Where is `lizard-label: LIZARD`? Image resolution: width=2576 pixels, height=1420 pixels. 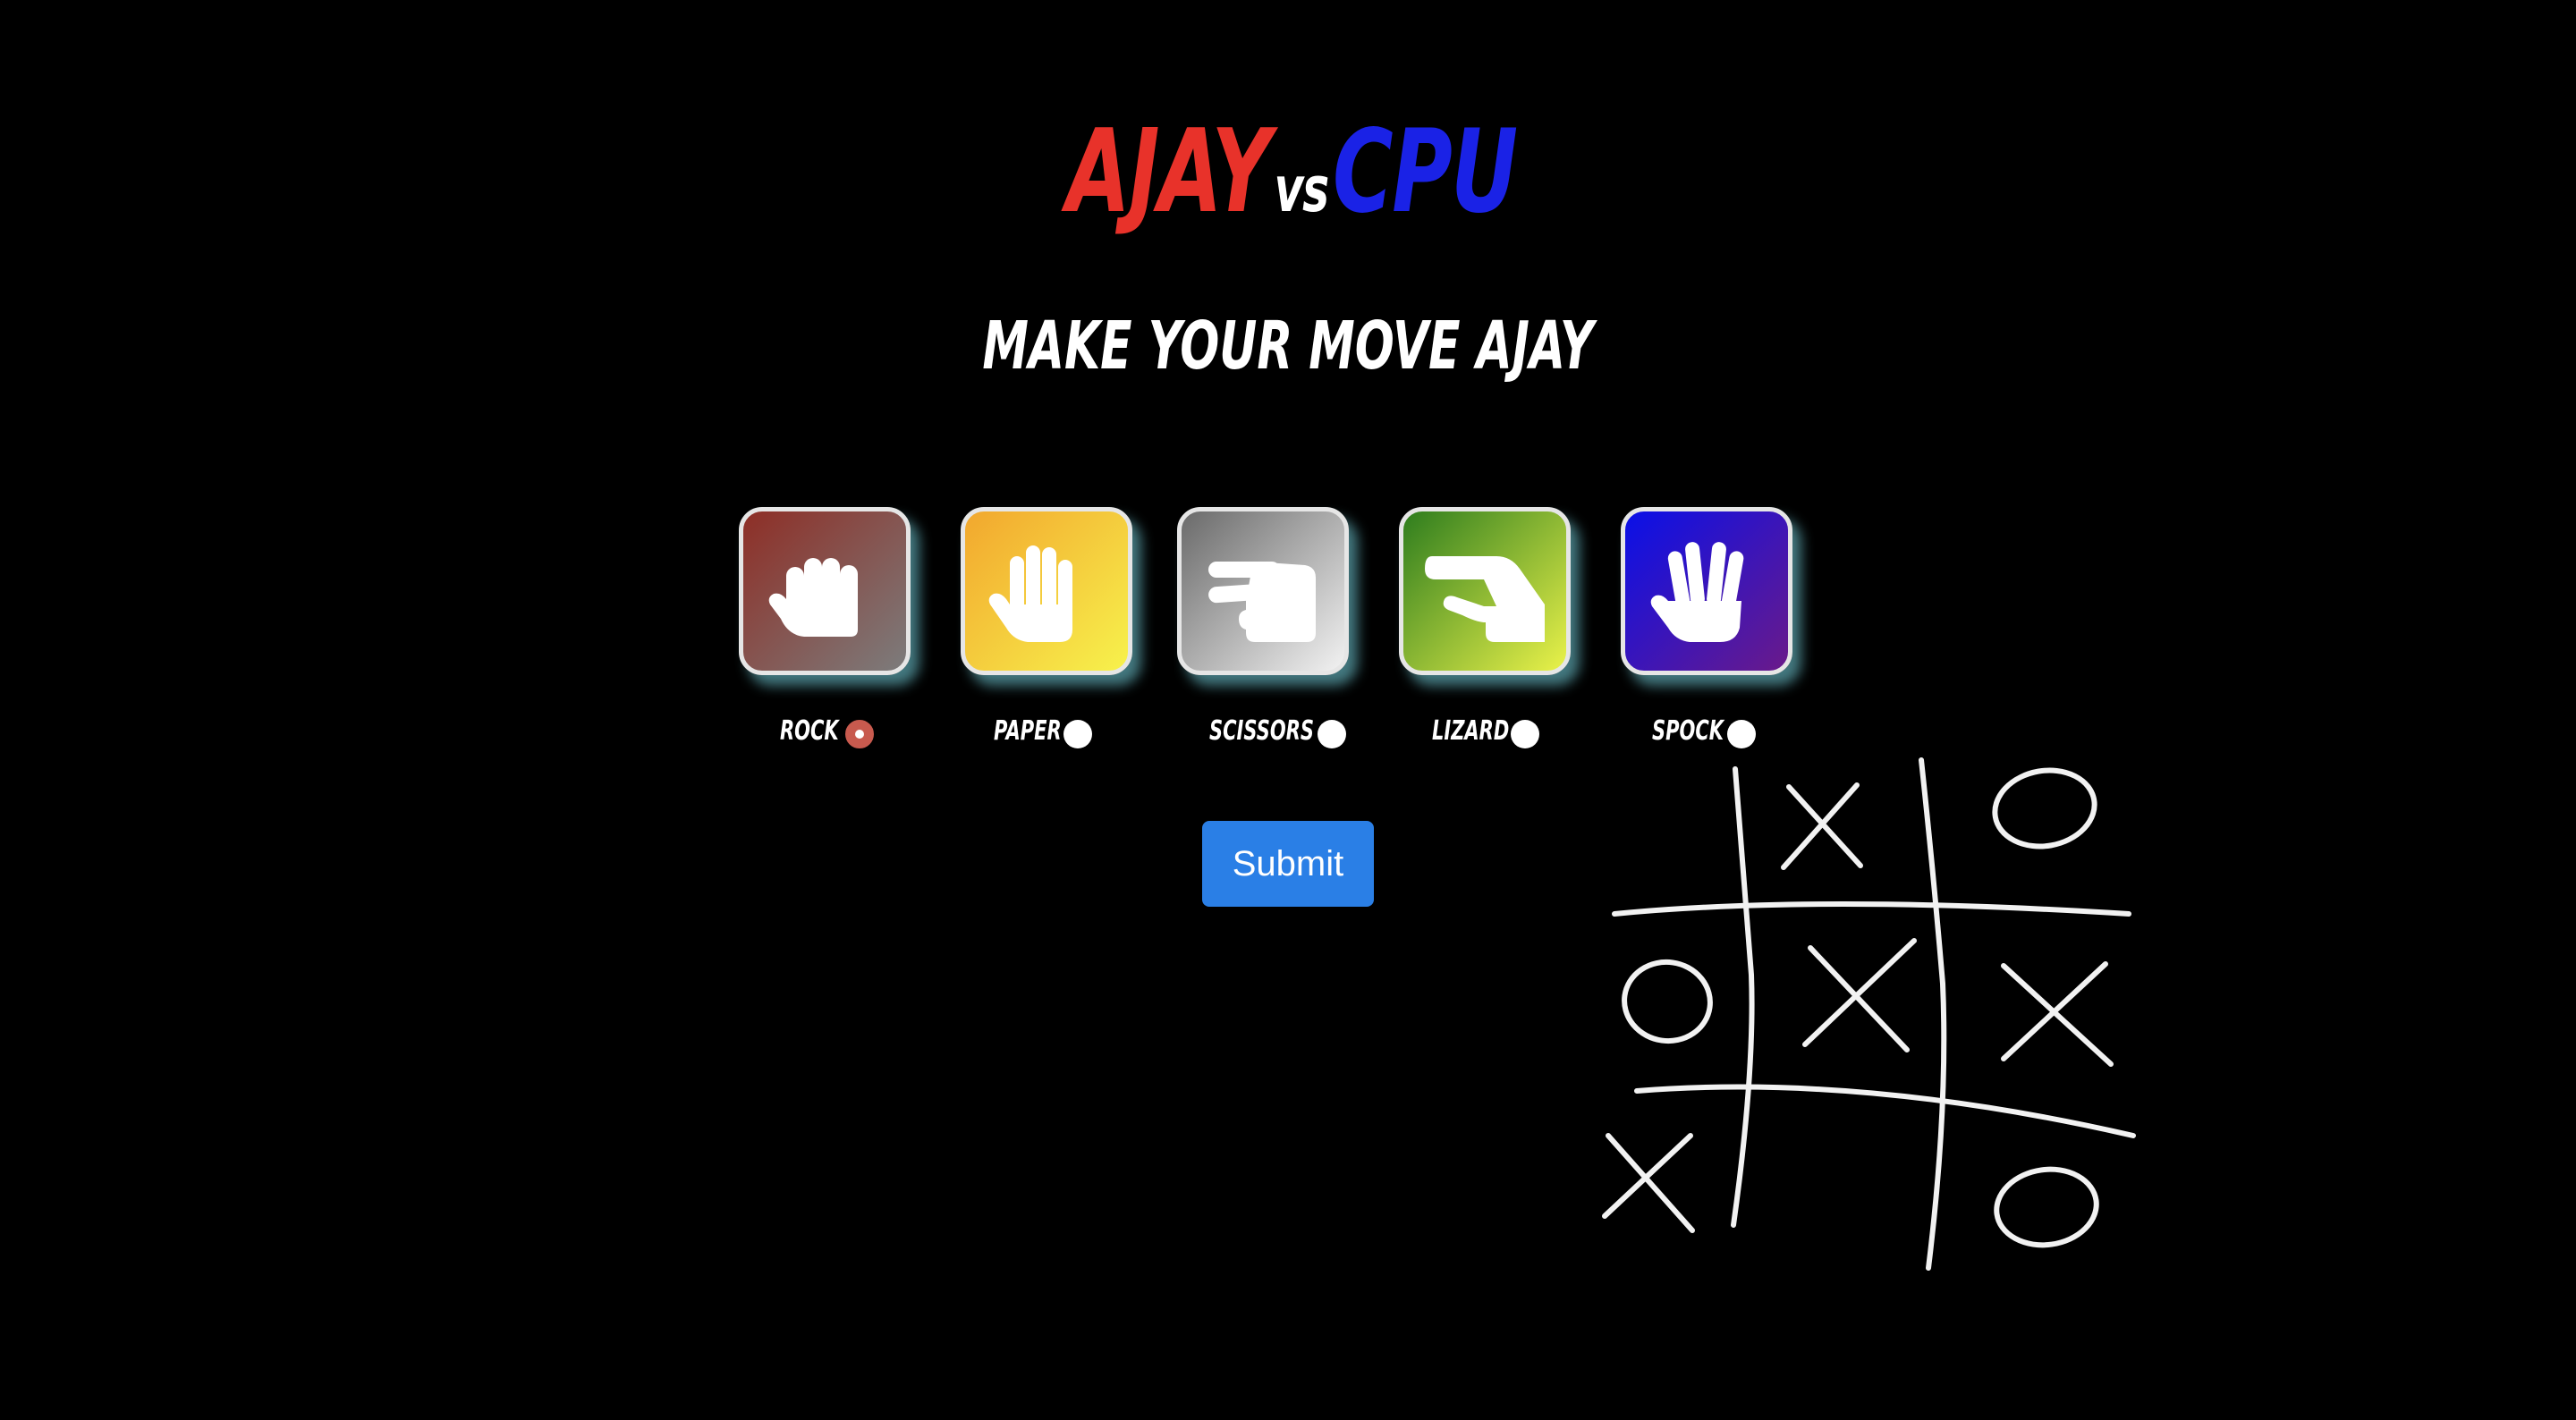
lizard-label: LIZARD is located at coordinates (1471, 731).